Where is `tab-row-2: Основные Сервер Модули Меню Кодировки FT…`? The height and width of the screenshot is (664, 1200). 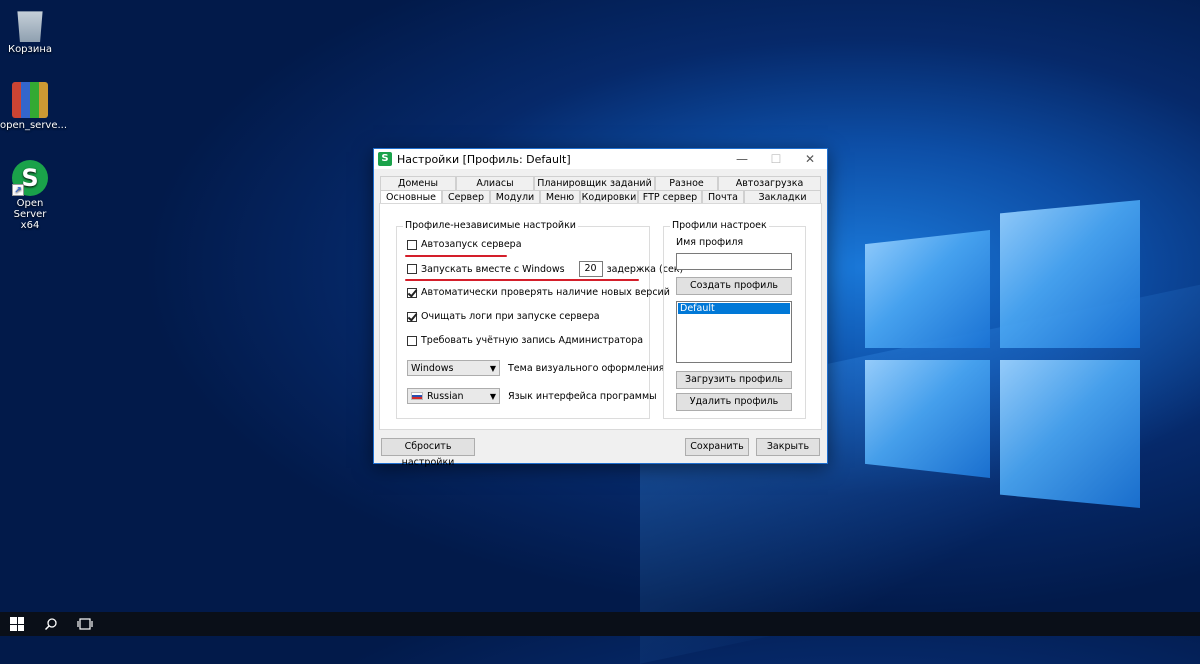 tab-row-2: Основные Сервер Модули Меню Кодировки FT… is located at coordinates (600, 197).